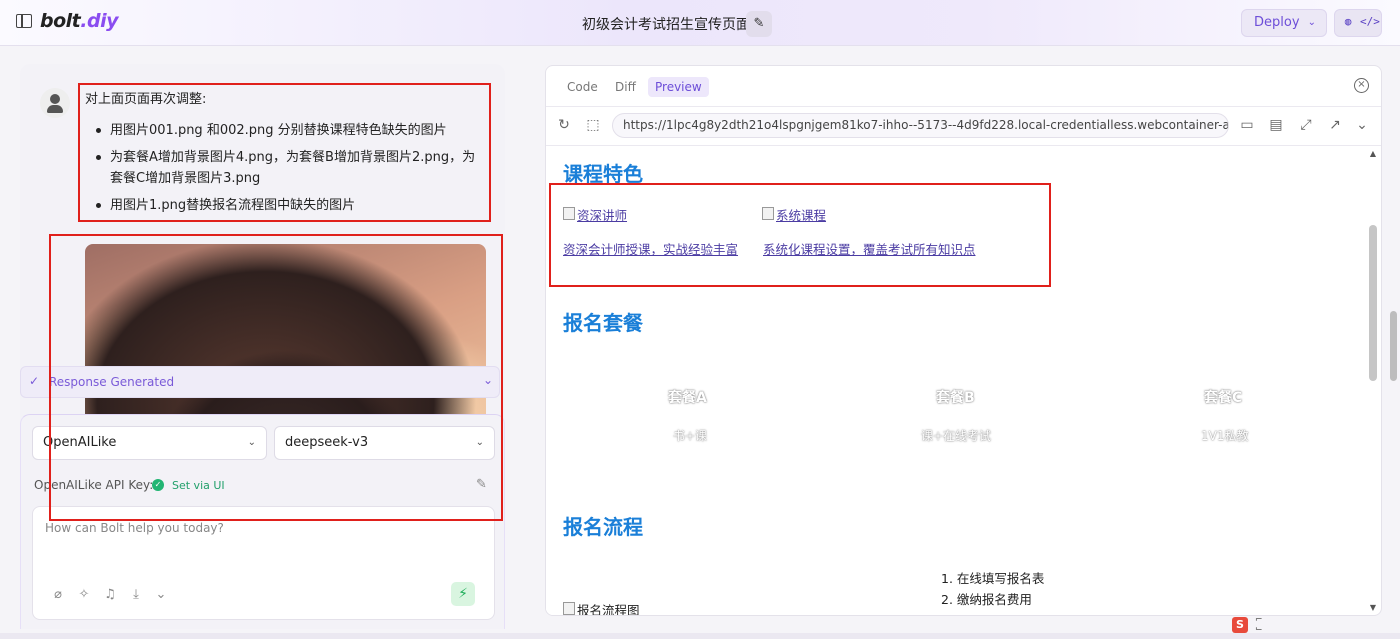 This screenshot has height=639, width=1400. Describe the element at coordinates (1335, 125) in the screenshot. I see `open-external-icon: ↗` at that location.